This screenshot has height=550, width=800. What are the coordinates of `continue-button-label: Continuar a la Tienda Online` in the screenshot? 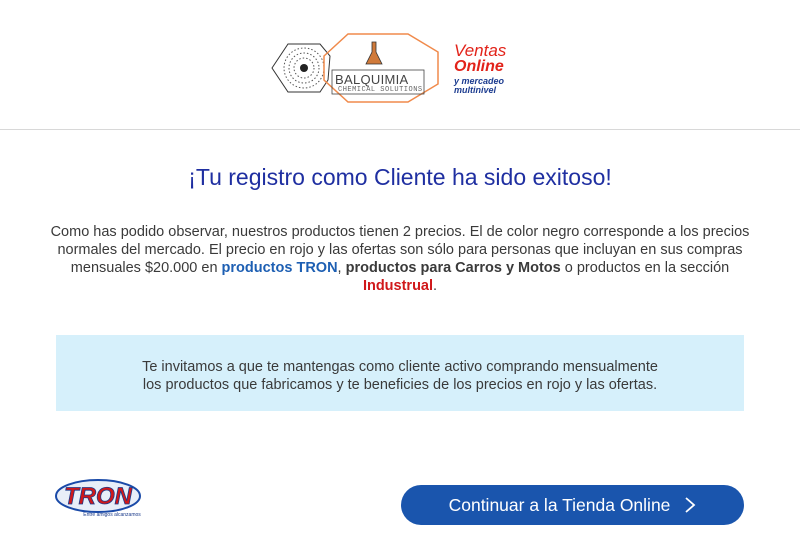 It's located at (559, 504).